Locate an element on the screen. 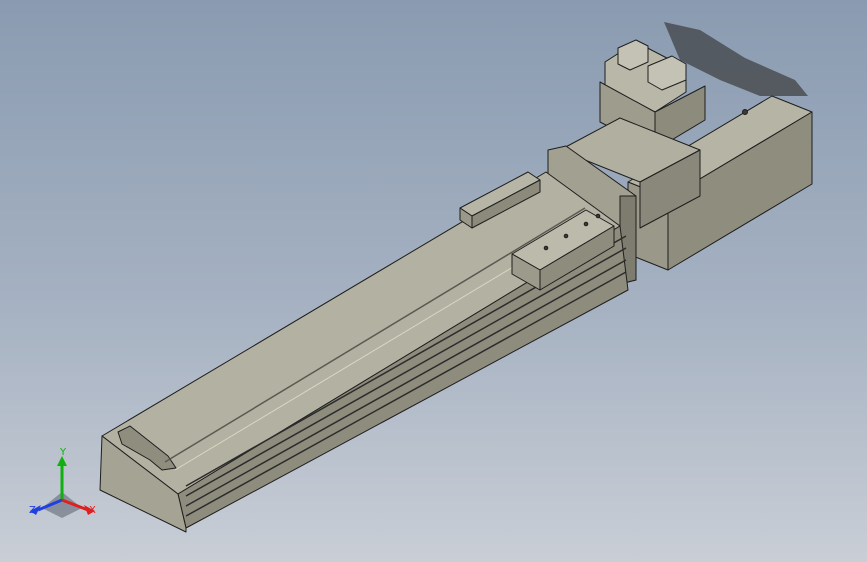 This screenshot has height=562, width=867. view-orientation-triad: Y Z X is located at coordinates (67, 488).